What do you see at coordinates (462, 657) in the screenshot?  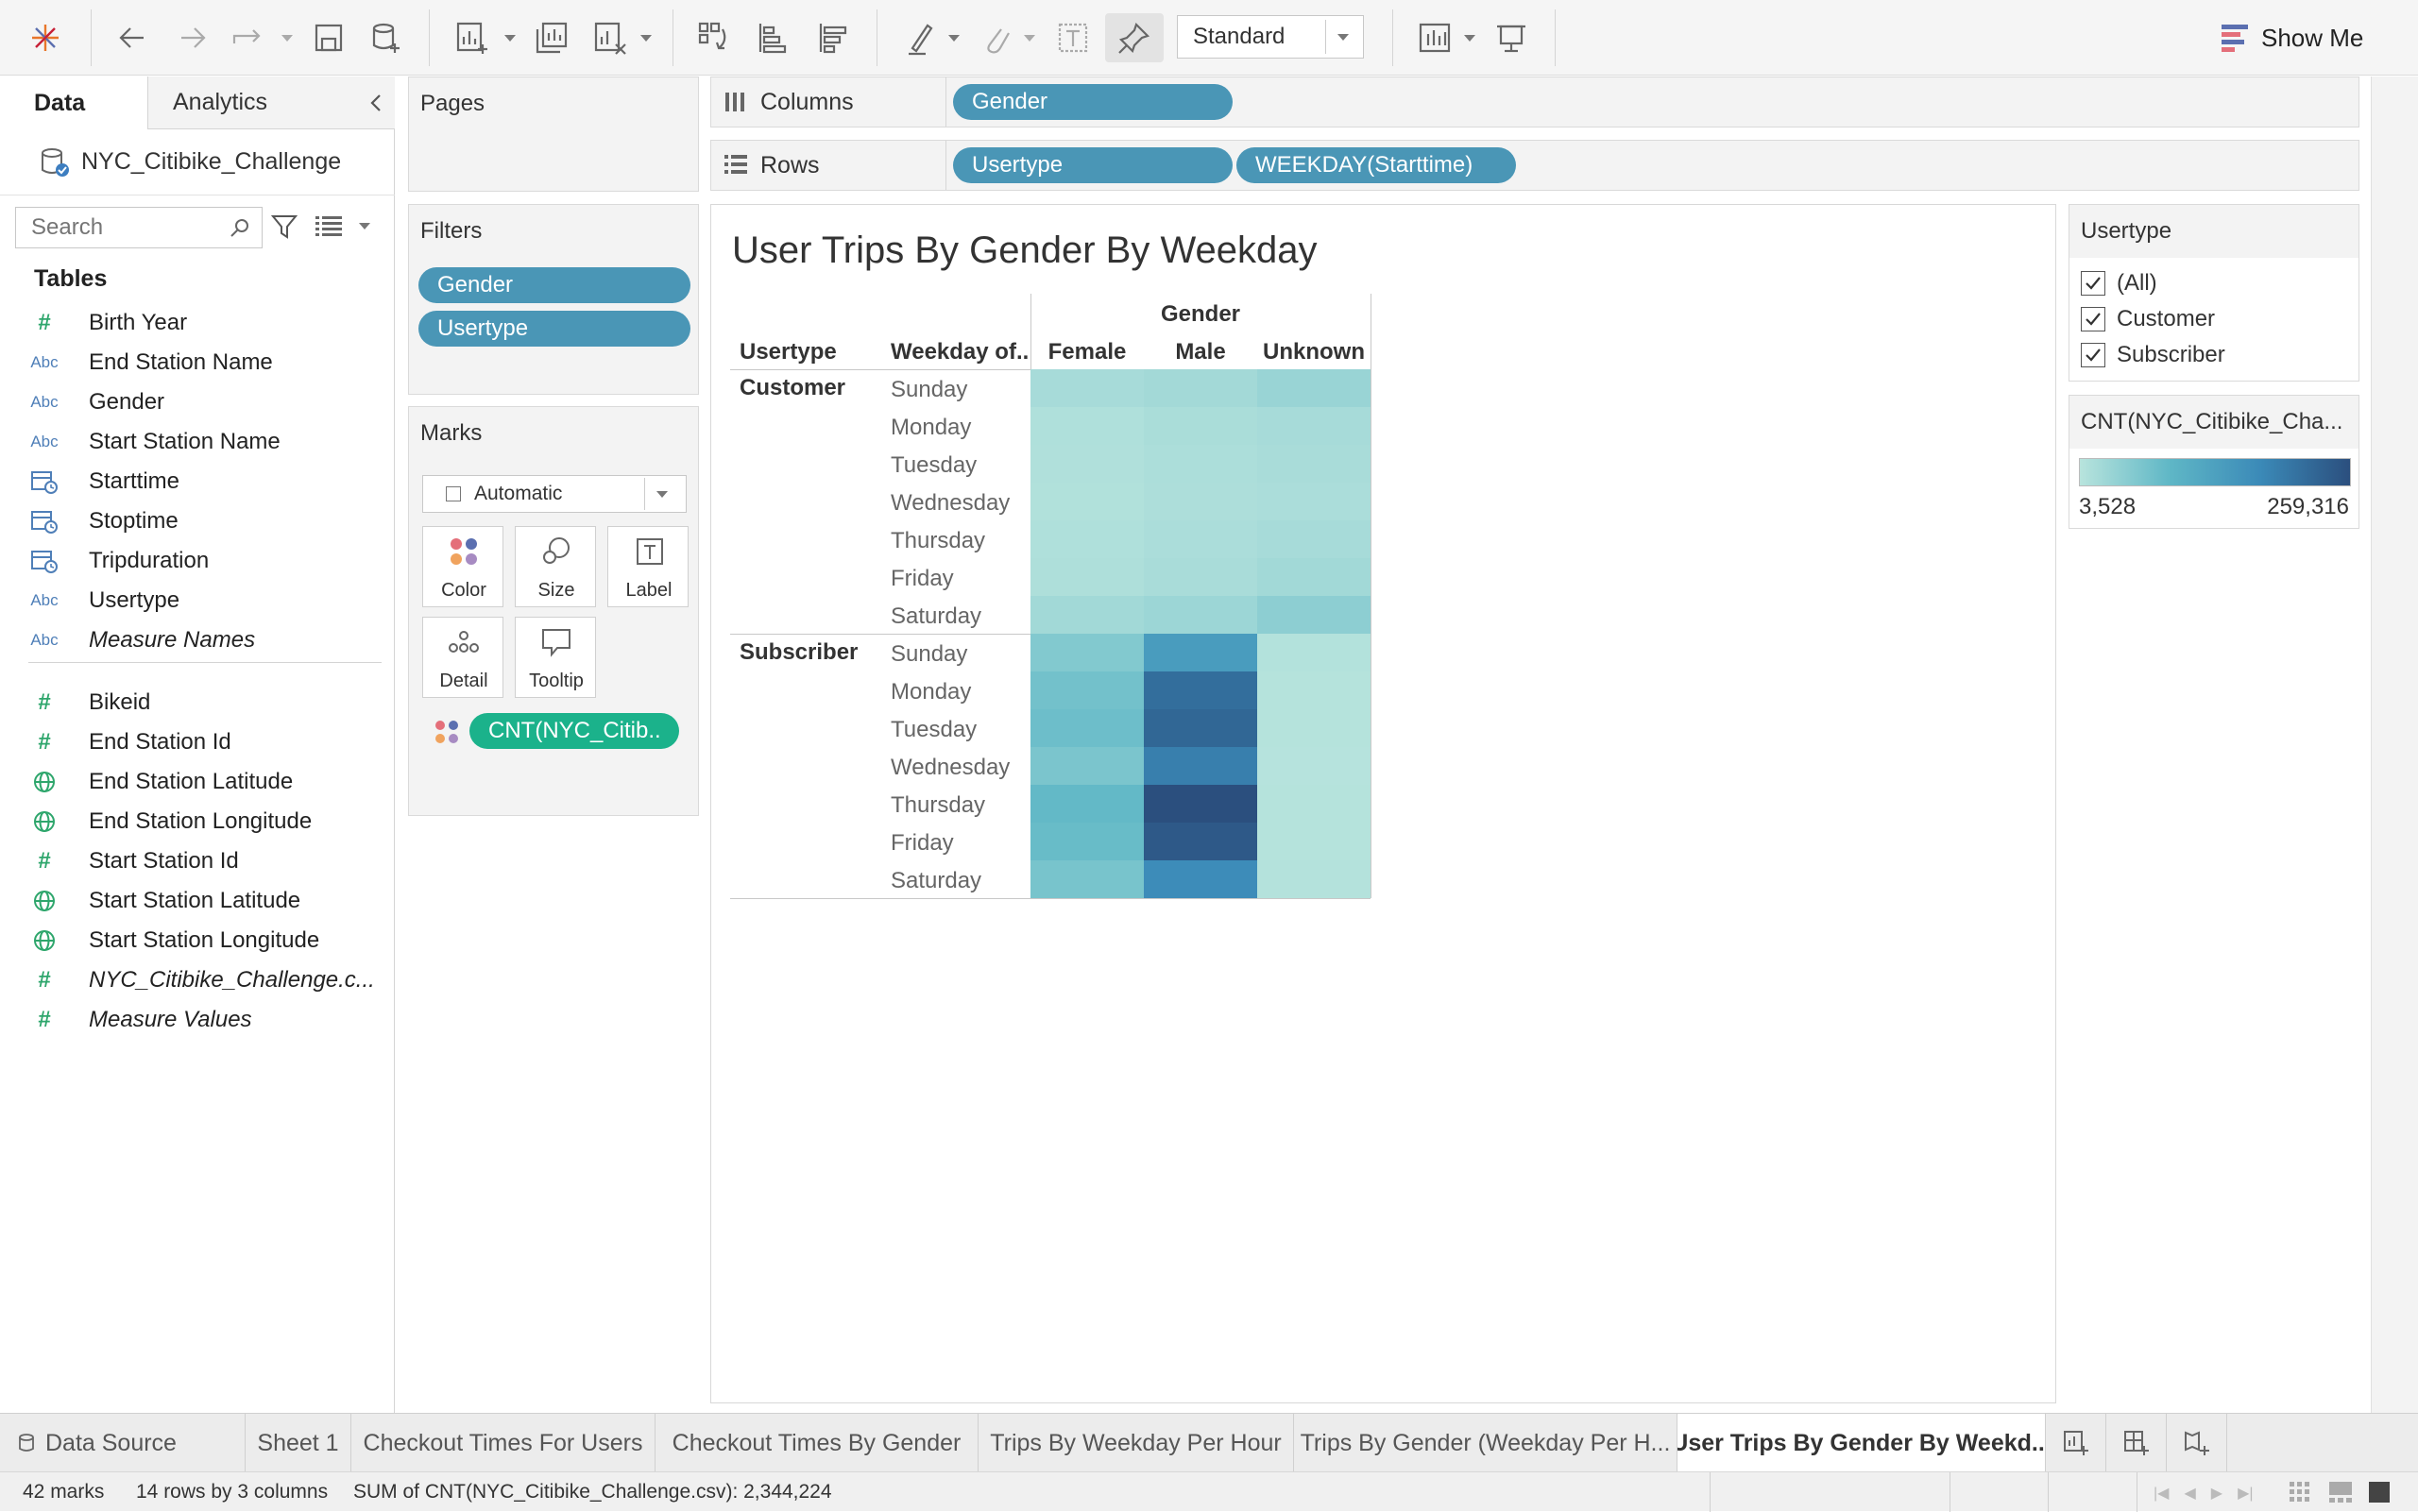 I see `marks-detail-button: Detail` at bounding box center [462, 657].